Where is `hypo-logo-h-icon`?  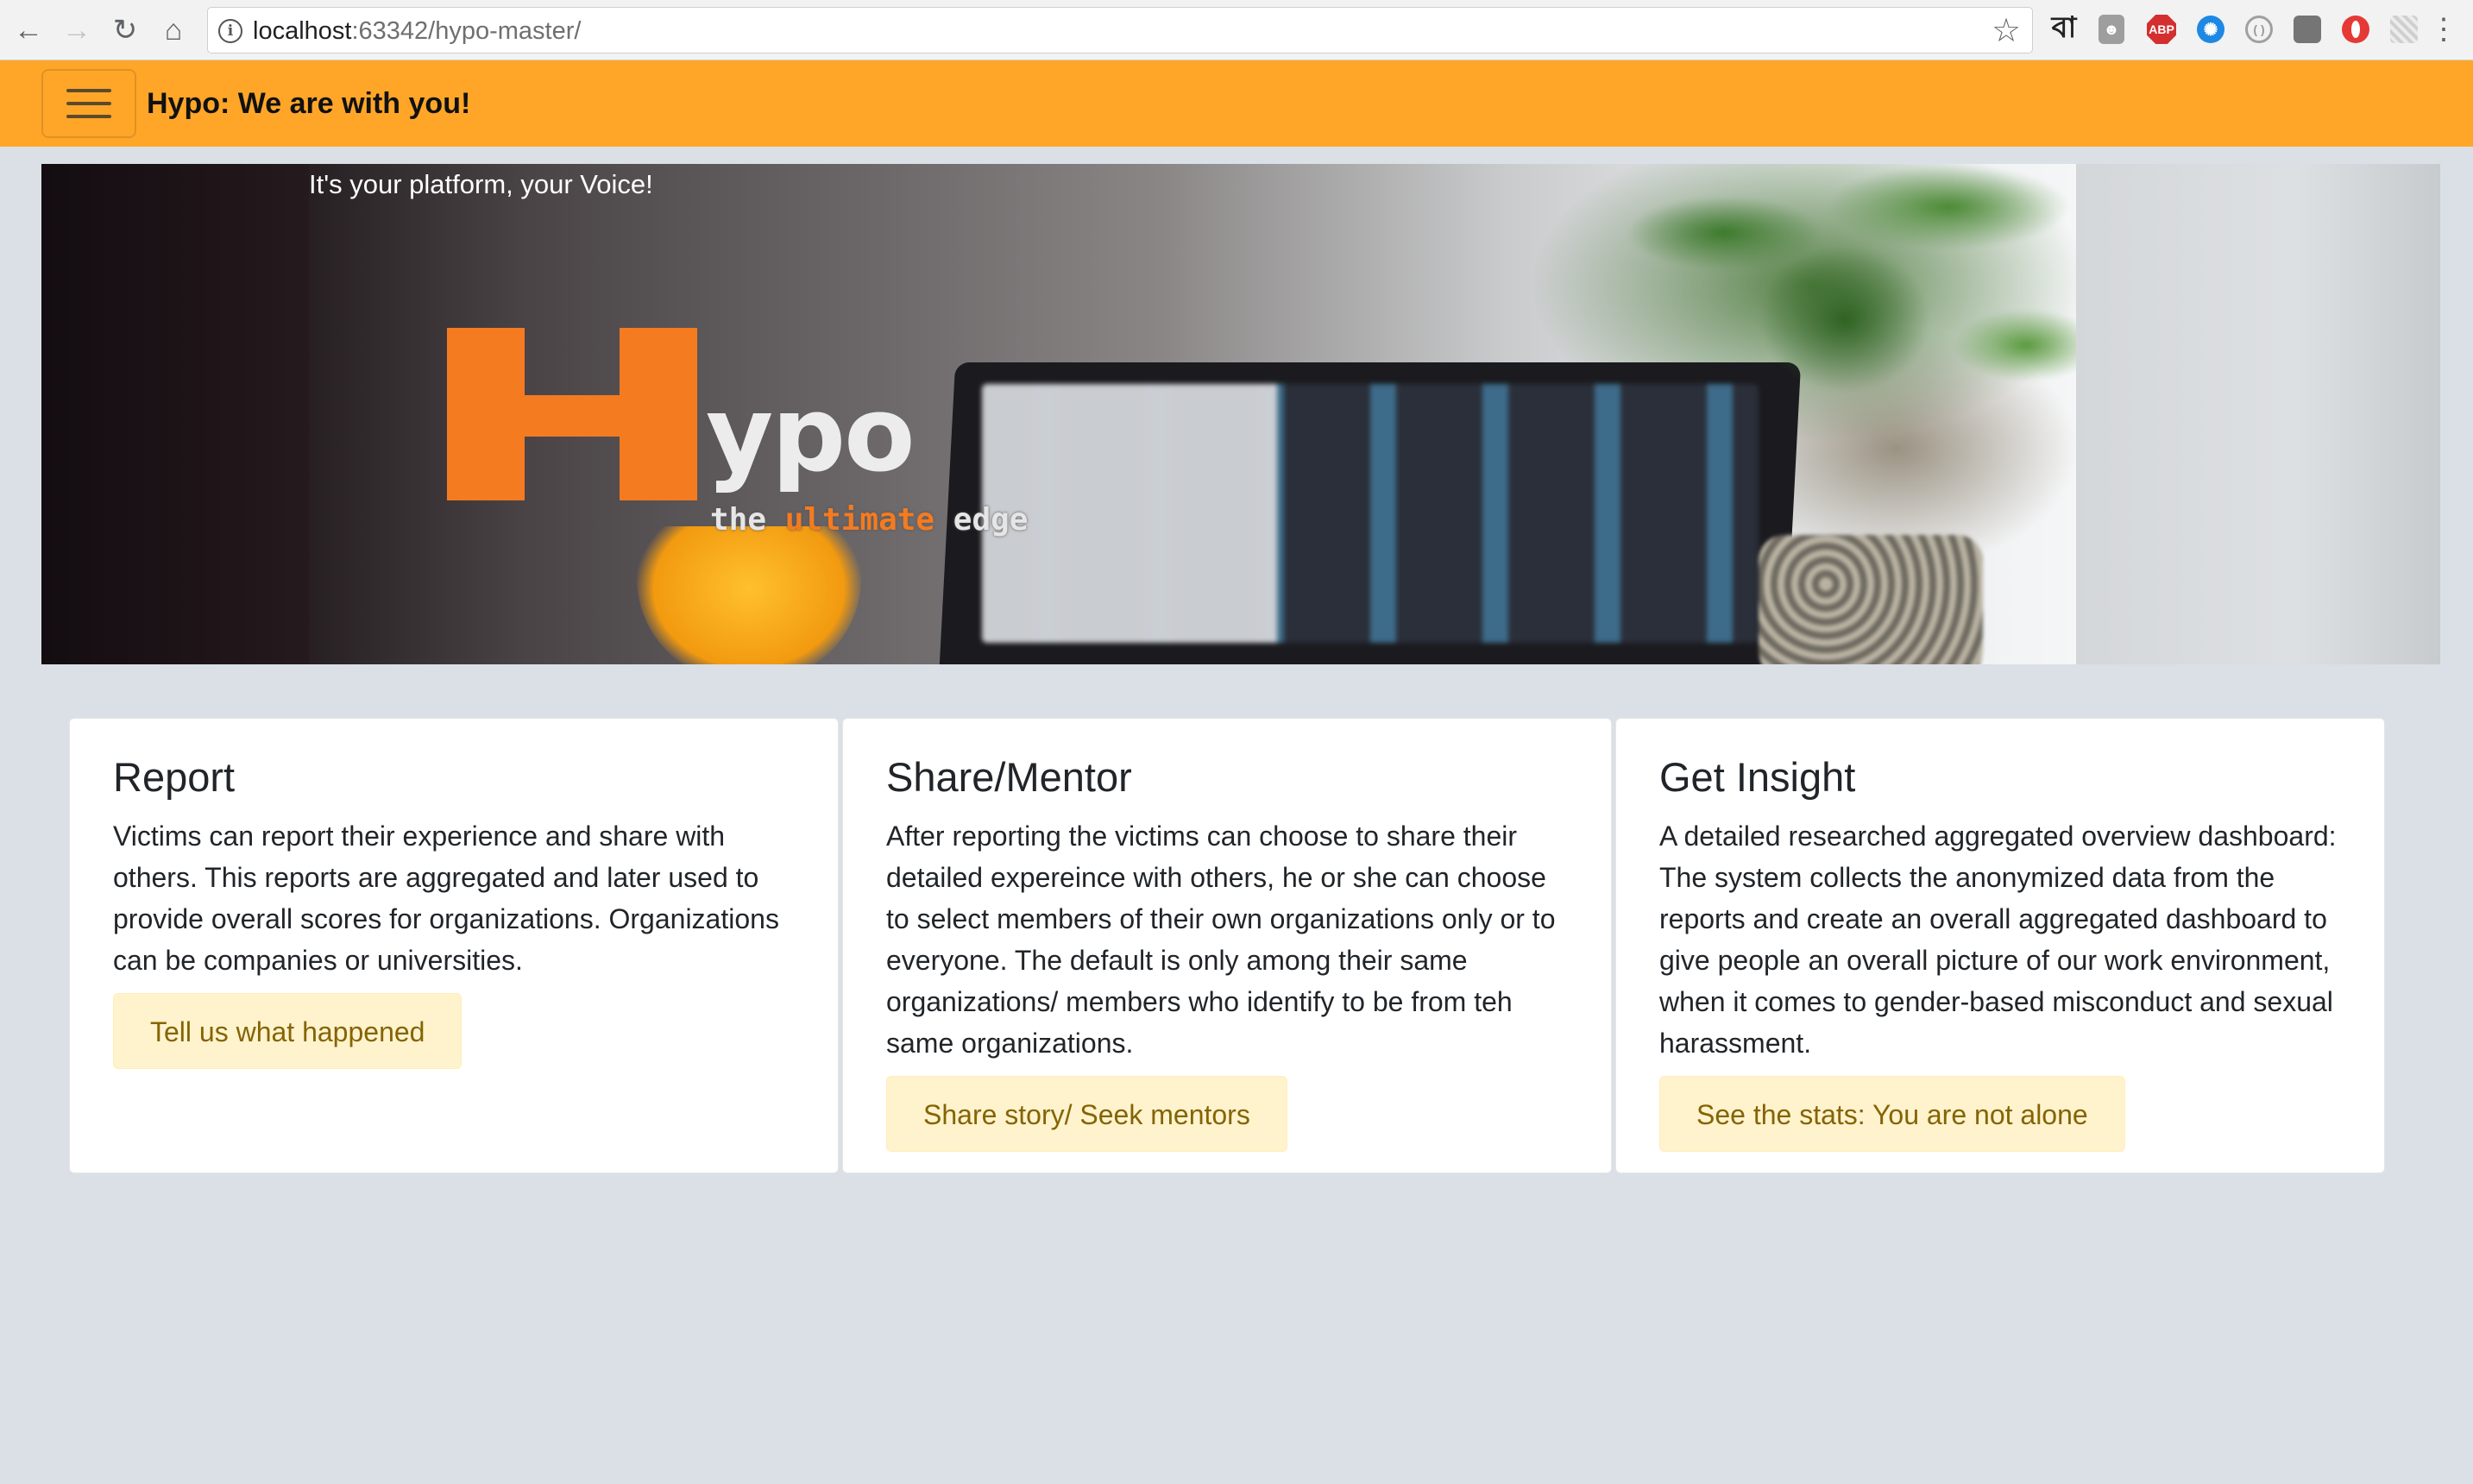 hypo-logo-h-icon is located at coordinates (572, 414).